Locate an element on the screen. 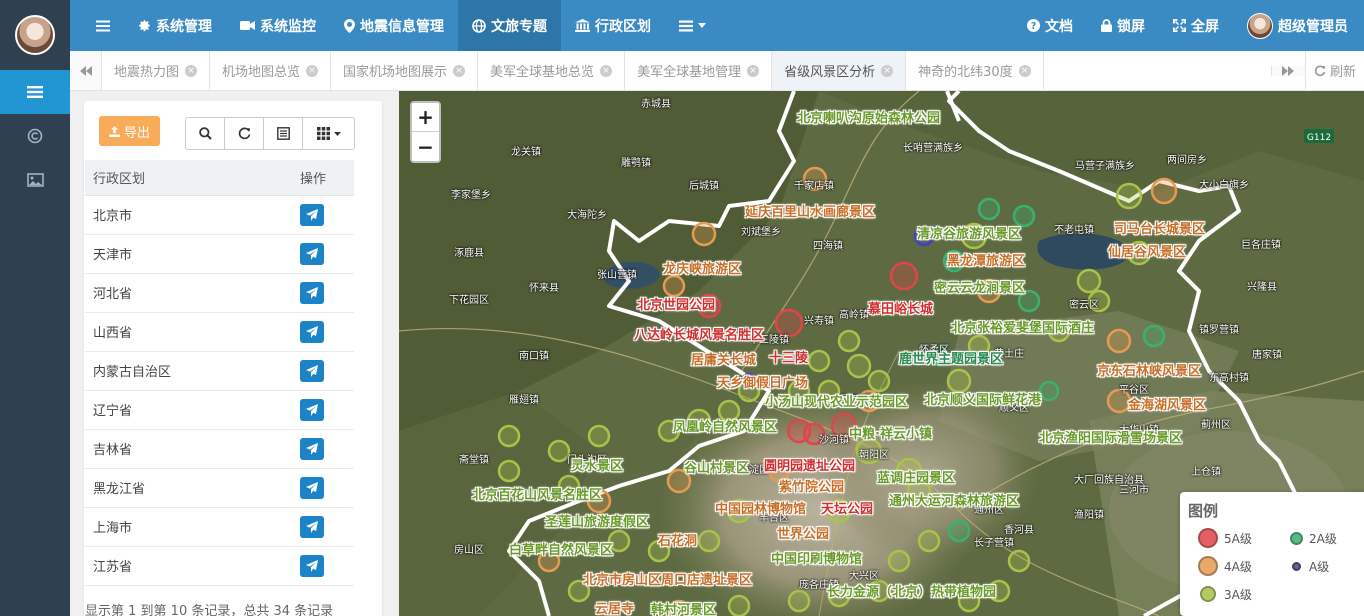 The width and height of the screenshot is (1364, 616). scenic-spot-label: 北京喇叭沟原始森林公园 is located at coordinates (868, 116).